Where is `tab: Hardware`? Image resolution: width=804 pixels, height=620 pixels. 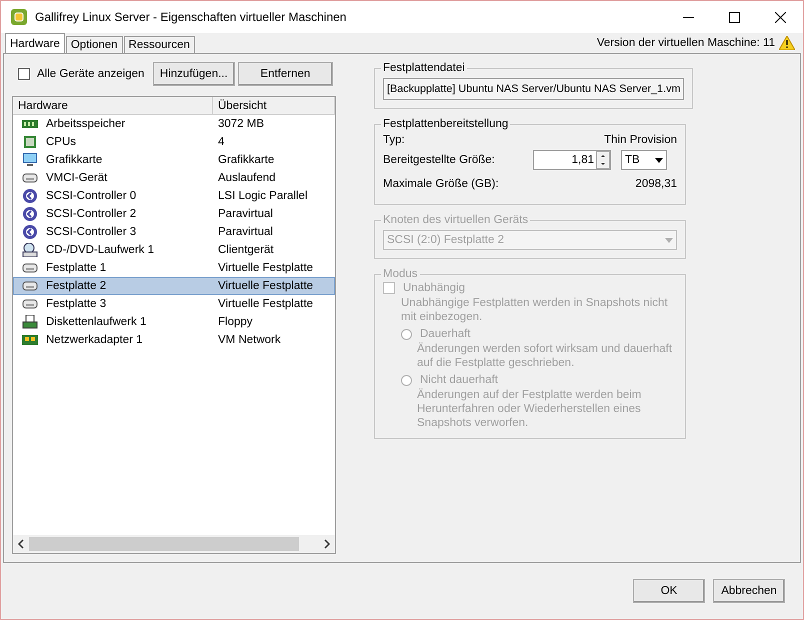
tab: Hardware is located at coordinates (35, 43).